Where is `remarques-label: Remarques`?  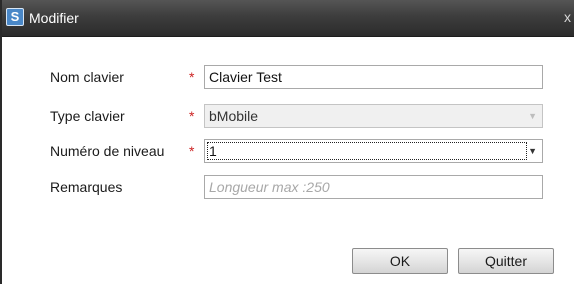
remarques-label: Remarques is located at coordinates (86, 187).